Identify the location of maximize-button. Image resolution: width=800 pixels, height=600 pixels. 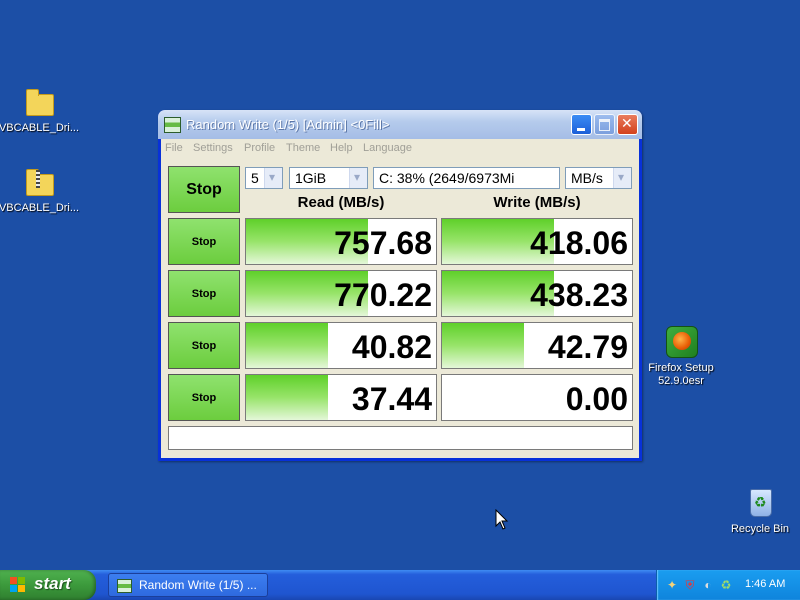
(604, 124).